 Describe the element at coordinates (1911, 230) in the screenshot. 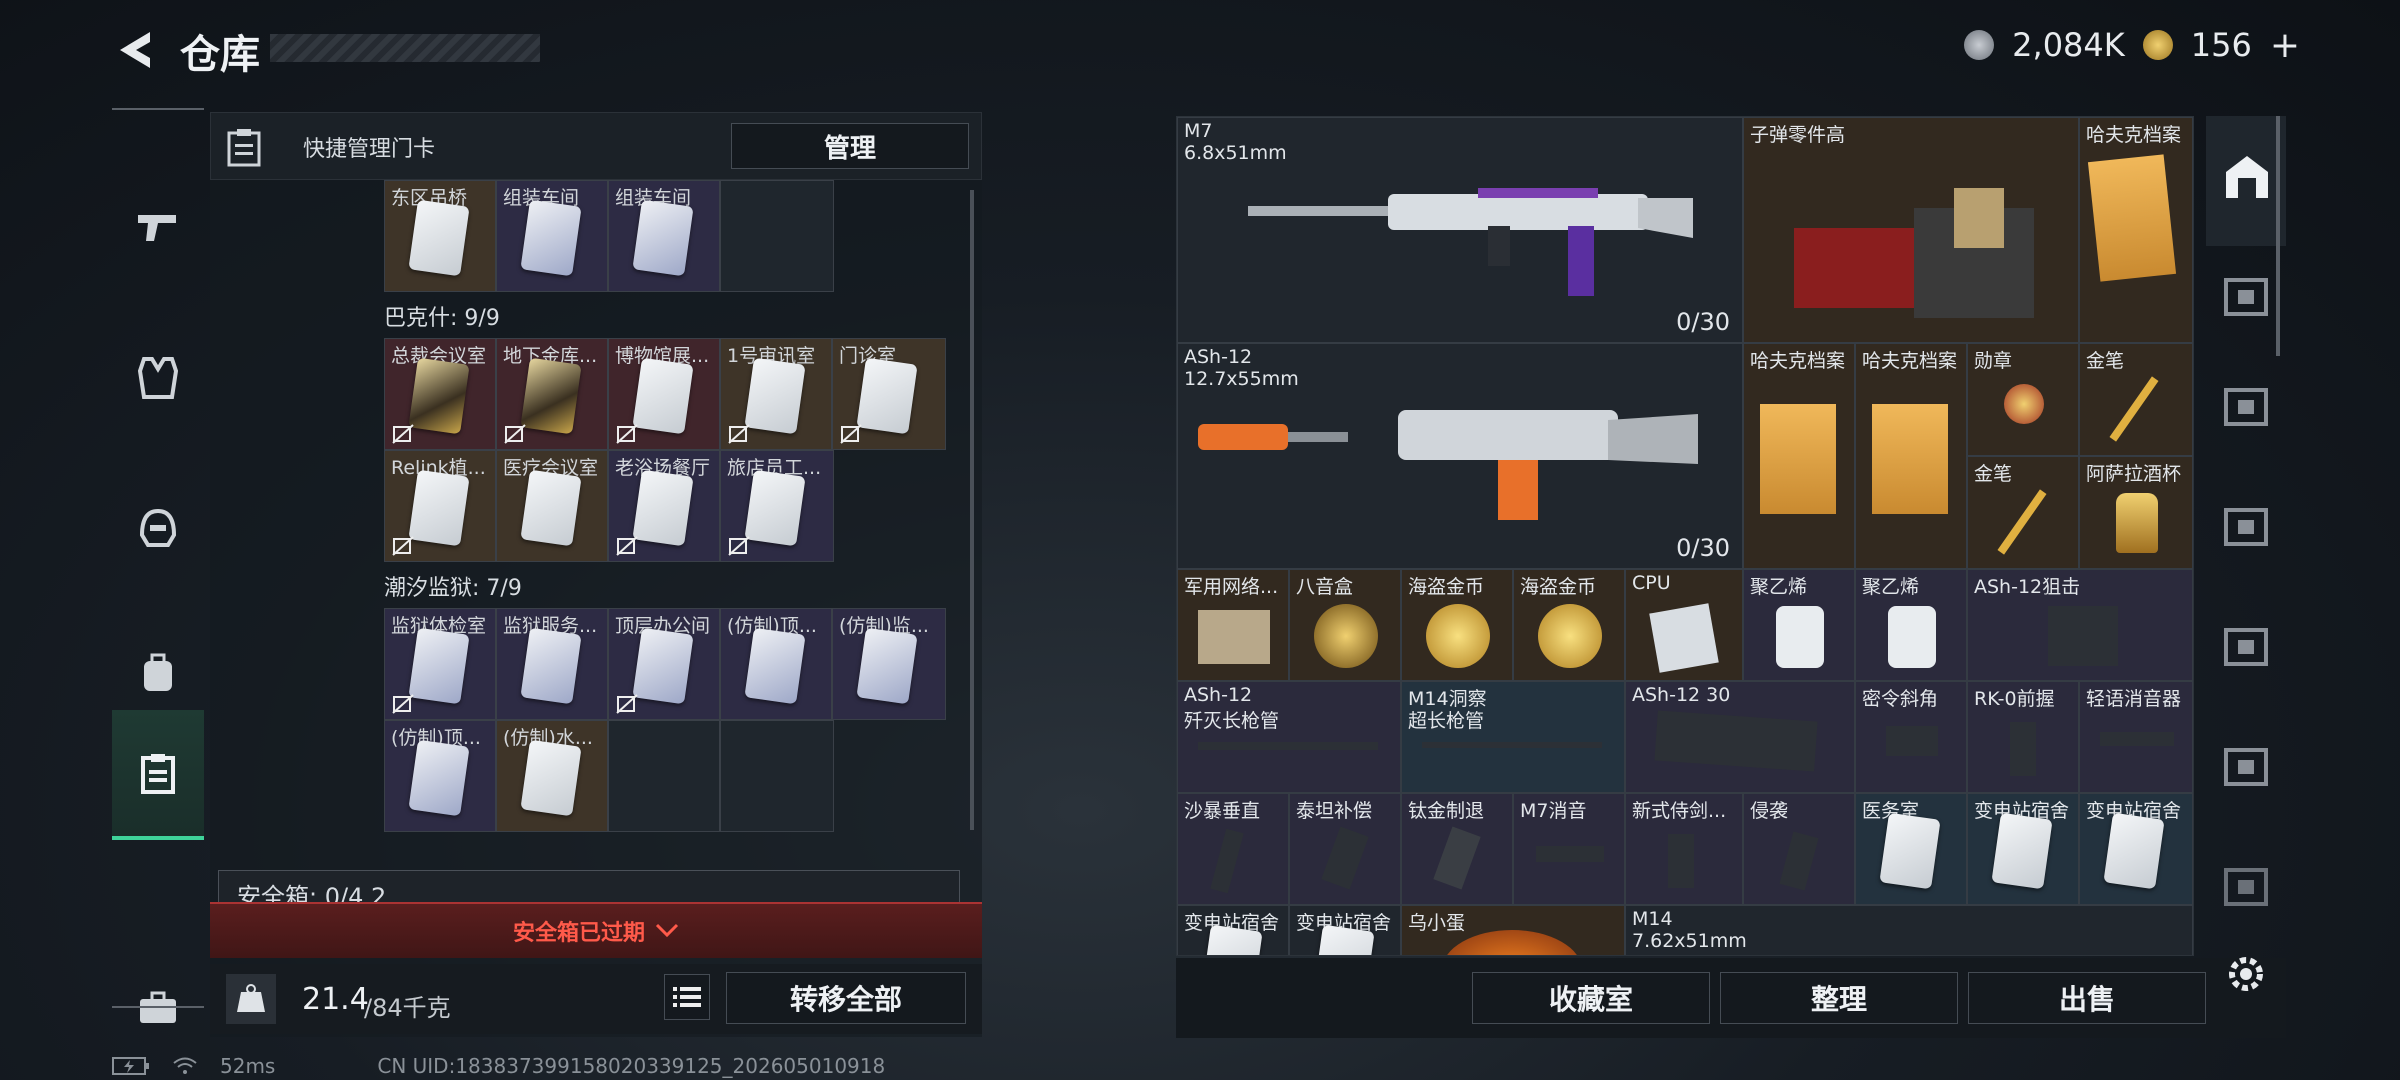

I see `item-bullet-parts: 子弹零件高` at that location.